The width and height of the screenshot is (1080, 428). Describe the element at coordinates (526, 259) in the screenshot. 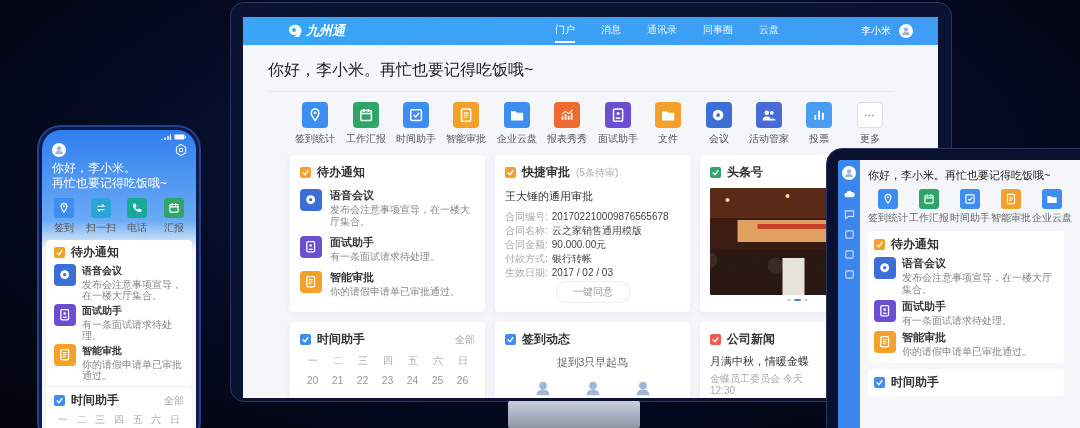

I see `field-label: 付款方式:` at that location.